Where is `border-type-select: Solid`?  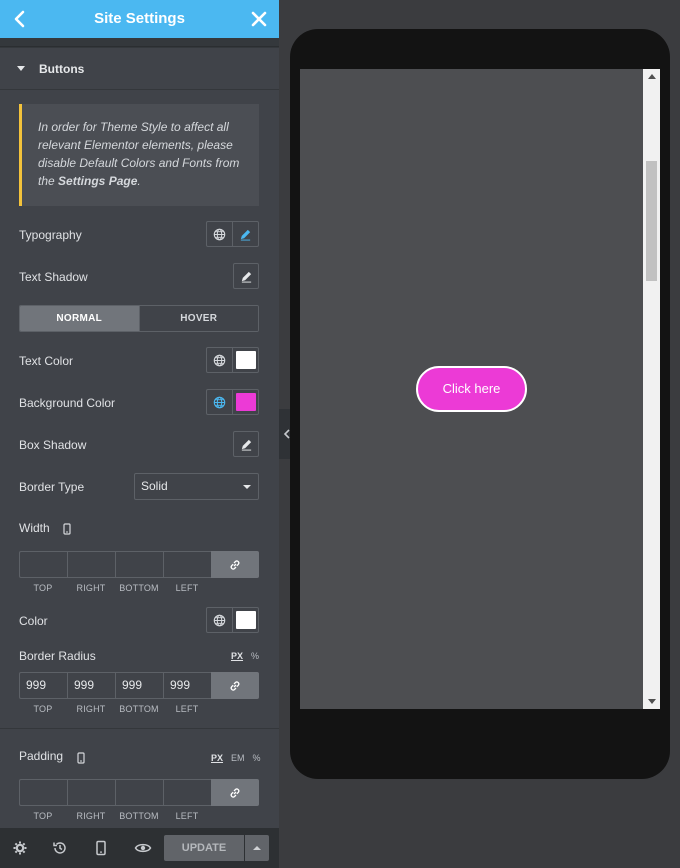 border-type-select: Solid is located at coordinates (196, 486).